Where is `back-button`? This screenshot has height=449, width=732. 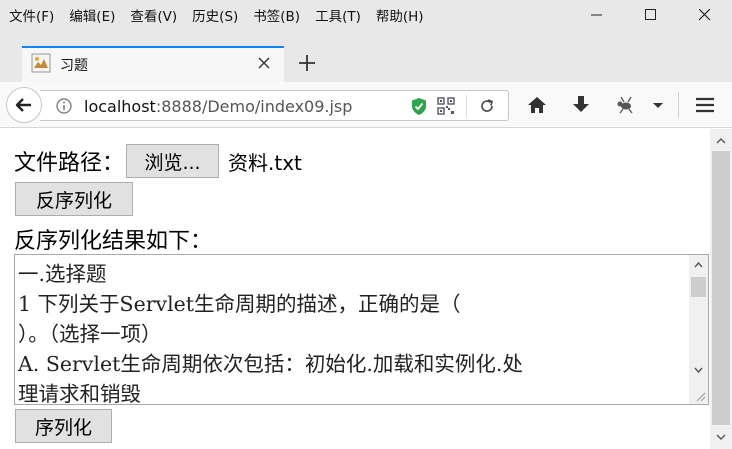
back-button is located at coordinates (24, 105).